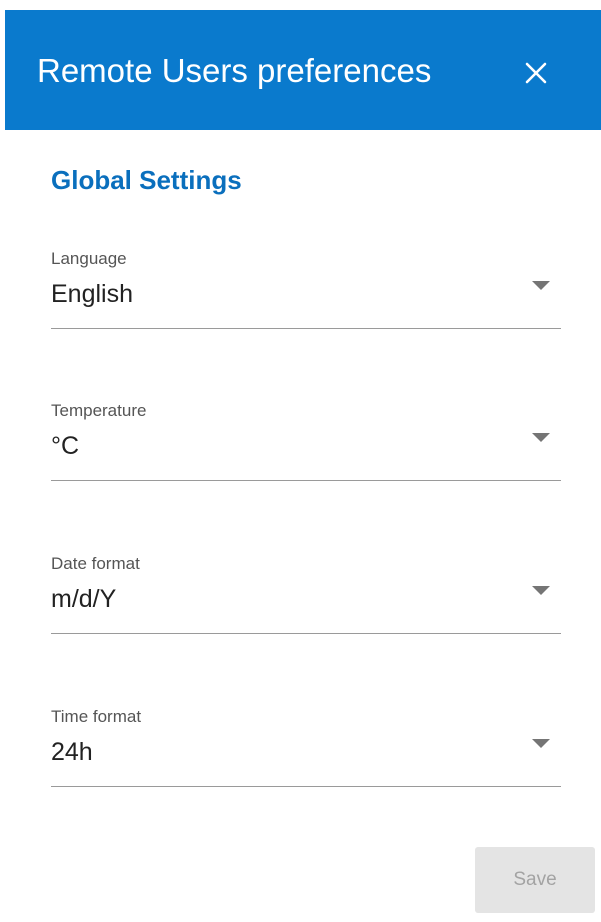  I want to click on time-format-value: 24h, so click(72, 752).